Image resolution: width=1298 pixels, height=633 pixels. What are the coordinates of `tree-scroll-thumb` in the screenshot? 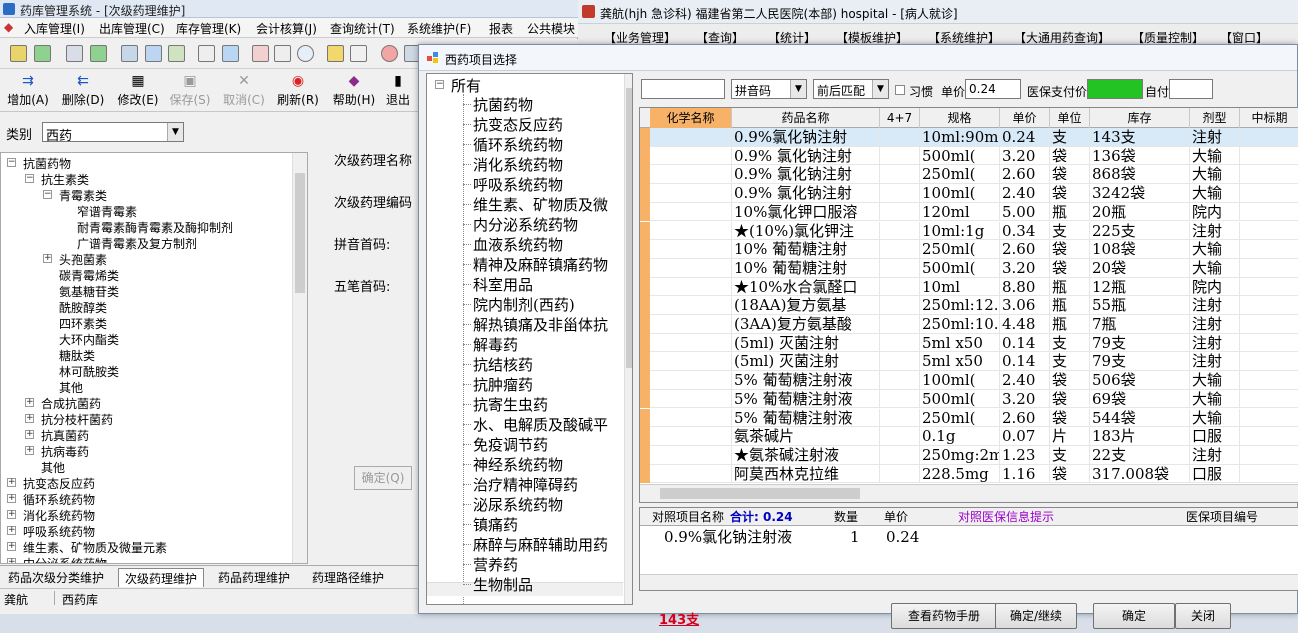 It's located at (300, 233).